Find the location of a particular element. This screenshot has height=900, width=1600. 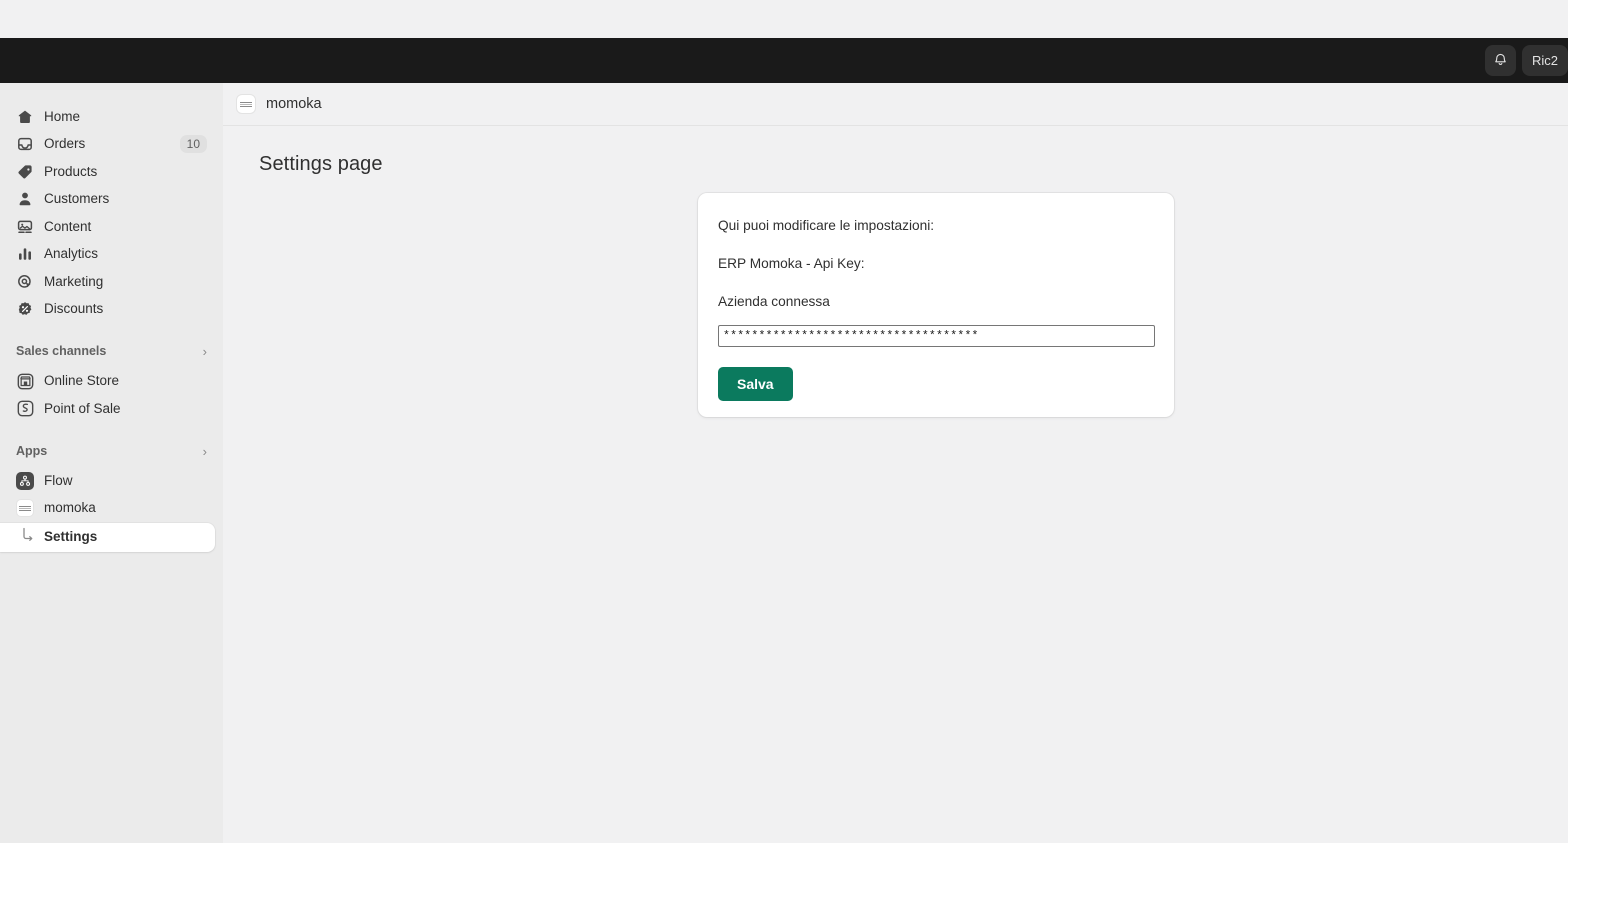

app-breadcrumb-header: momoka is located at coordinates (895, 104).